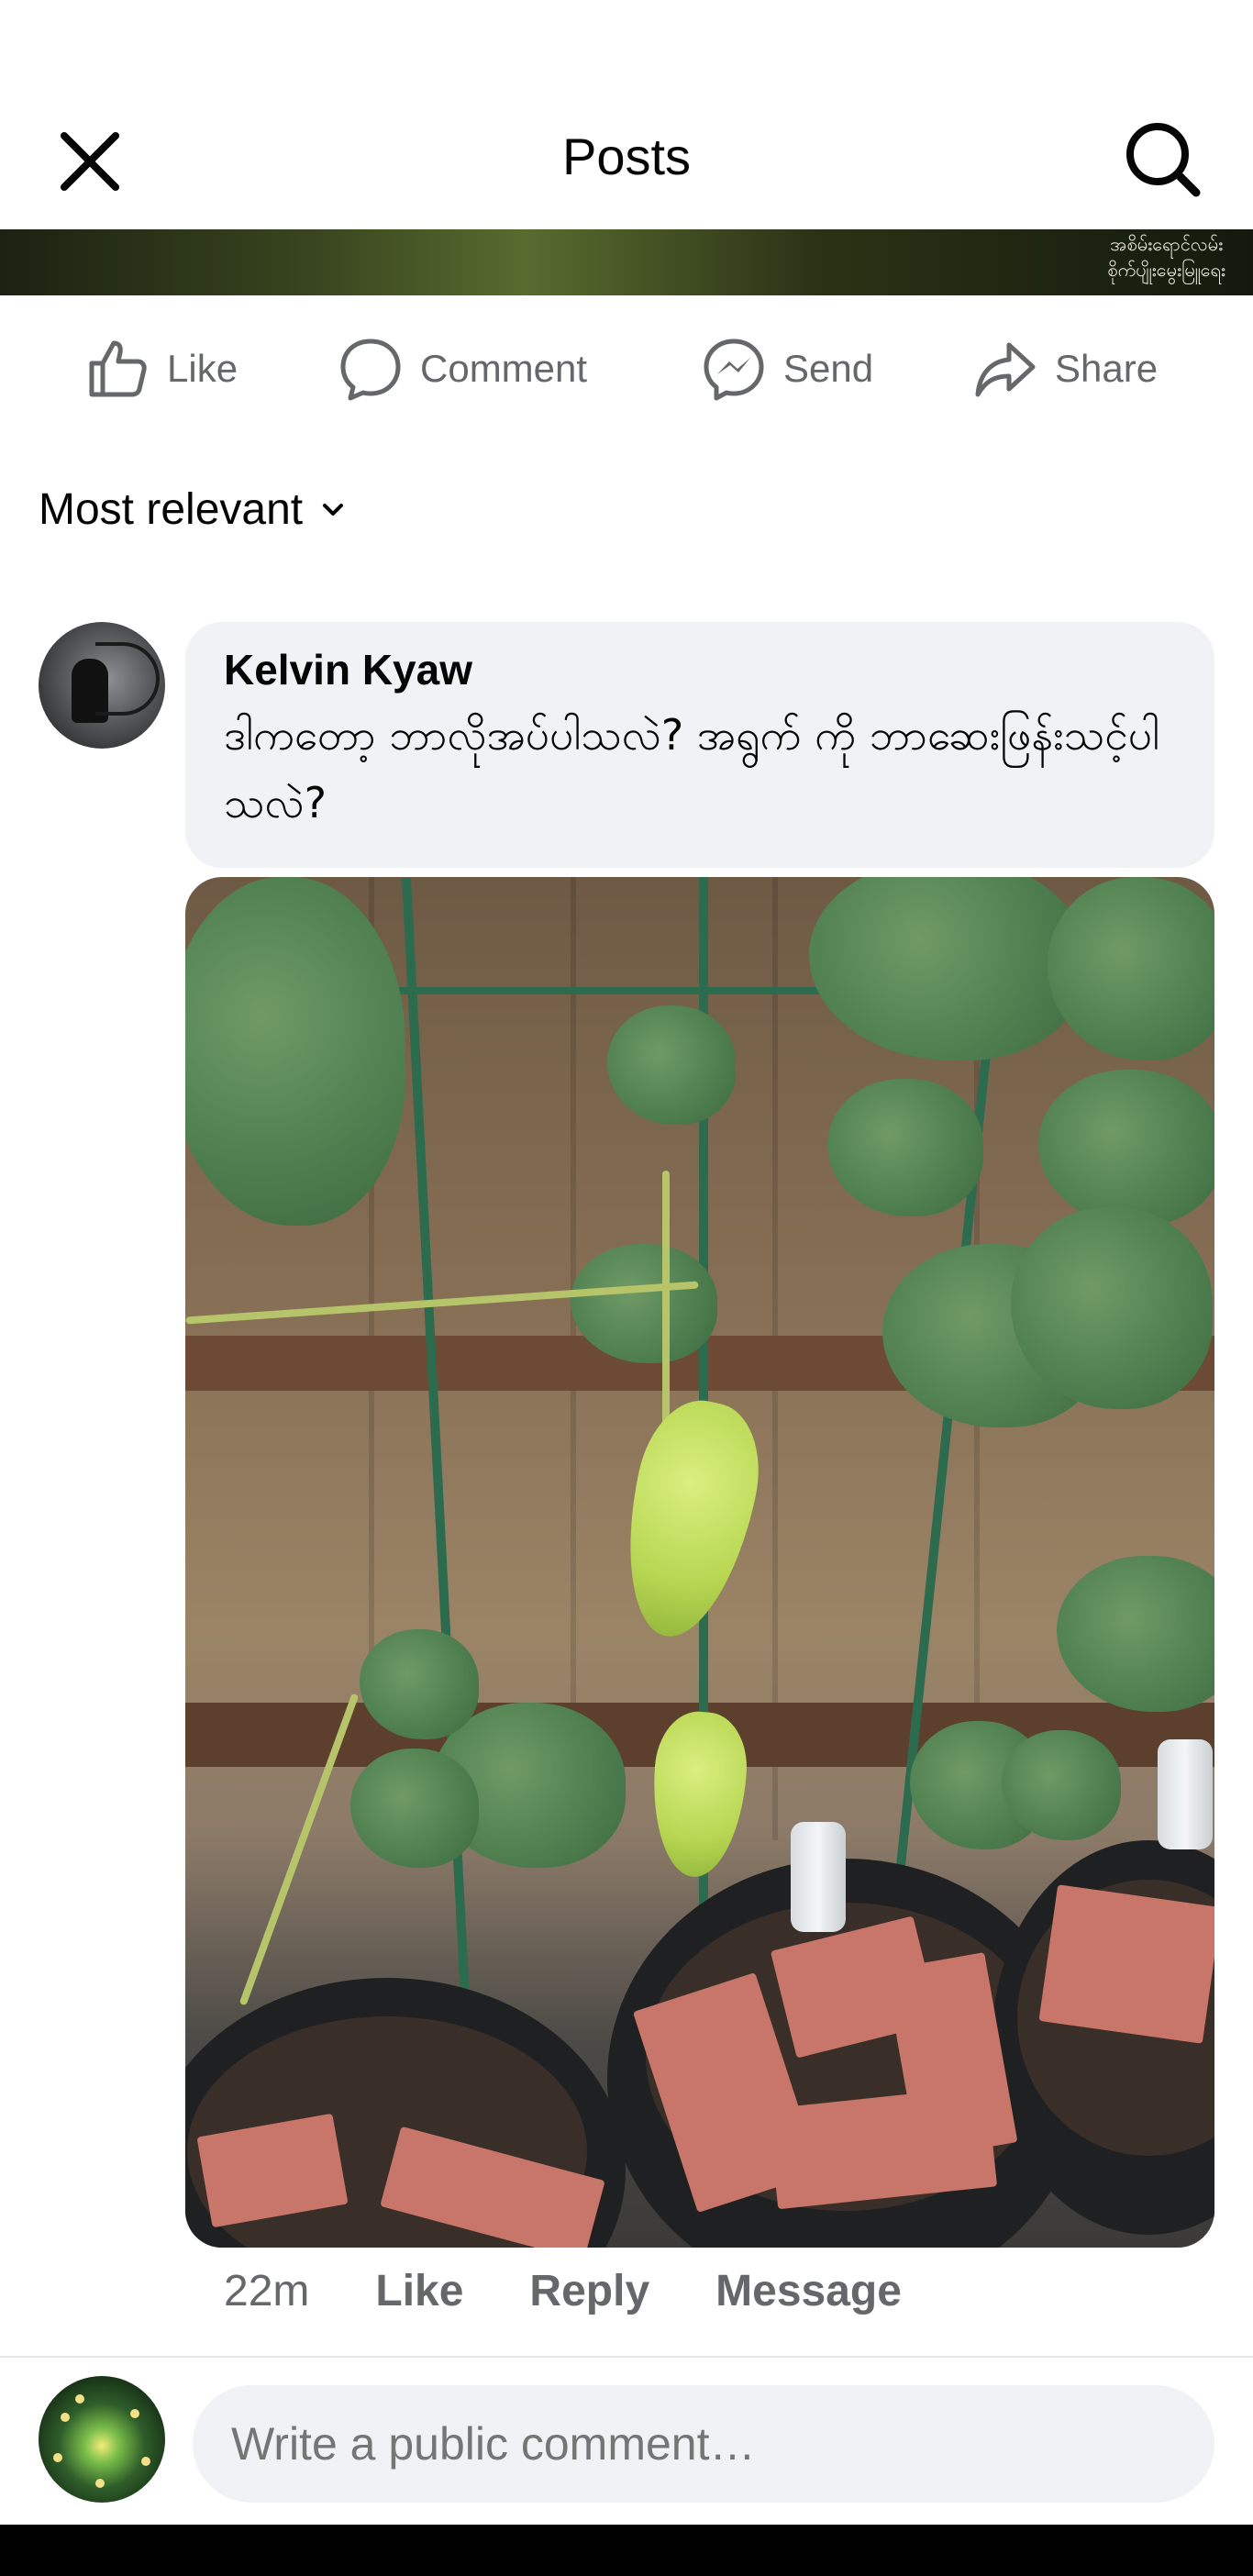 This screenshot has height=2576, width=1253. I want to click on comment-button: Comment, so click(462, 368).